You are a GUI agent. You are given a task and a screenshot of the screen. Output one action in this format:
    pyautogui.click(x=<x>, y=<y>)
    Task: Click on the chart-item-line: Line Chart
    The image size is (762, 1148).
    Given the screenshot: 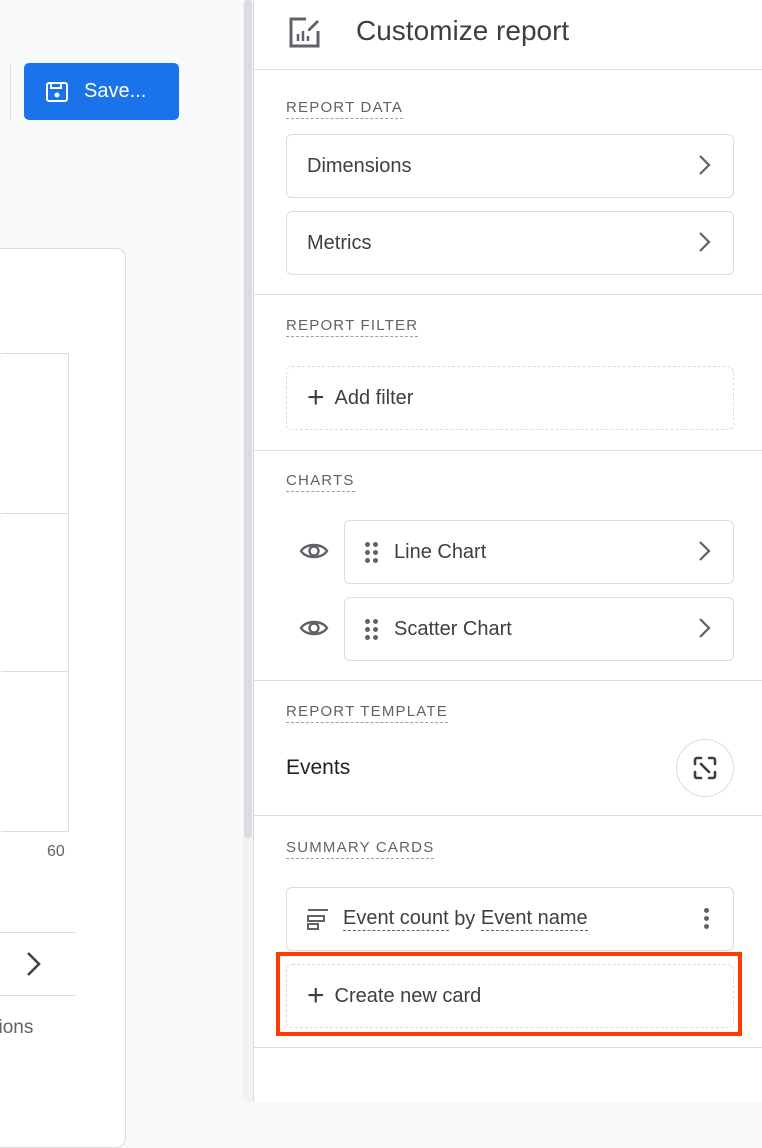 What is the action you would take?
    pyautogui.click(x=539, y=552)
    